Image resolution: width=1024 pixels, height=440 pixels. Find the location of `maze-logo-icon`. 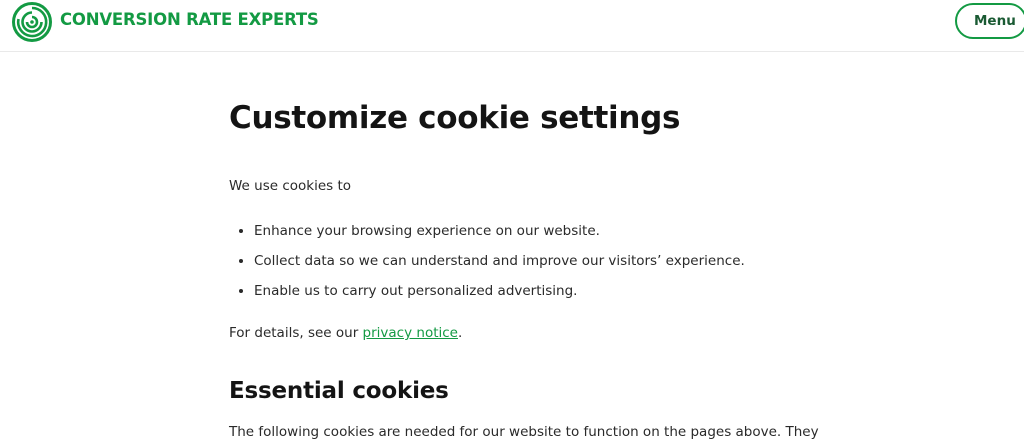

maze-logo-icon is located at coordinates (32, 22).